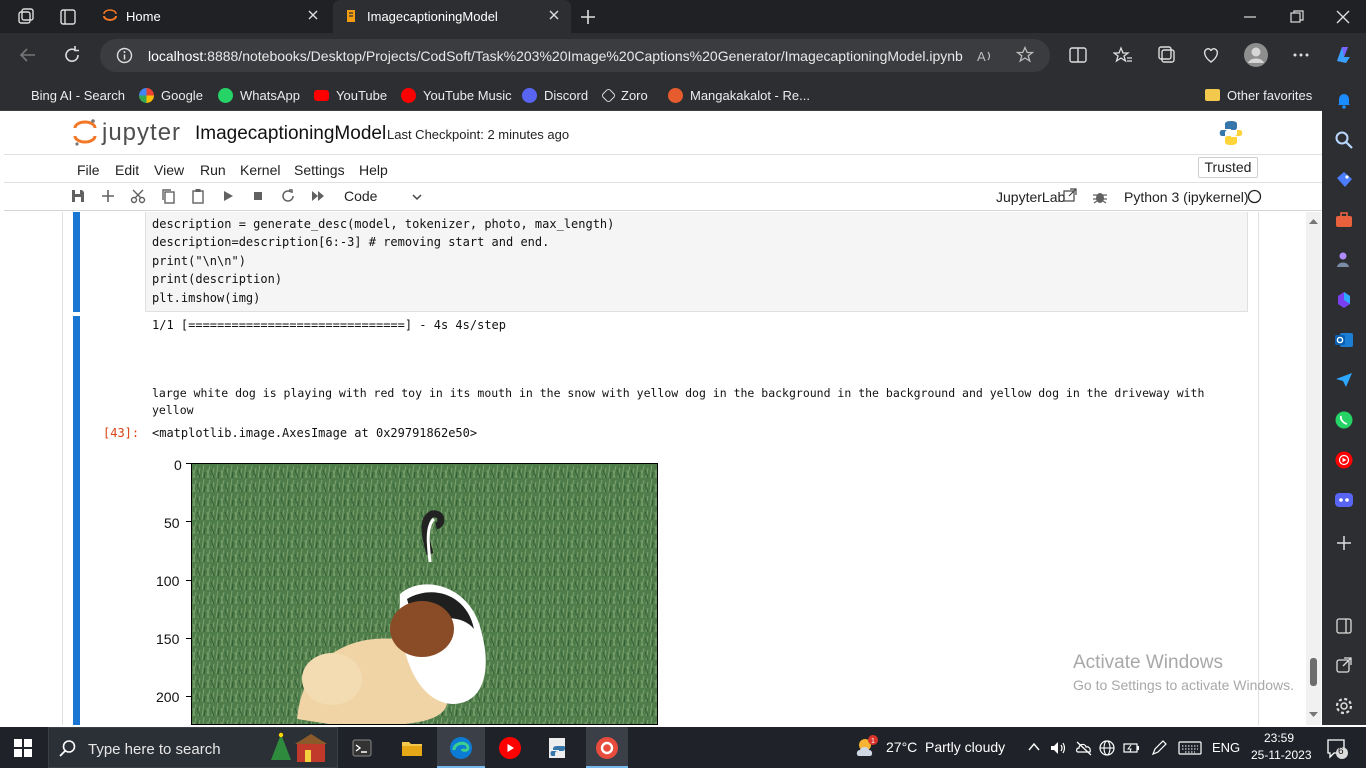 The width and height of the screenshot is (1366, 768). What do you see at coordinates (985, 56) in the screenshot?
I see `read-aloud-icon: A` at bounding box center [985, 56].